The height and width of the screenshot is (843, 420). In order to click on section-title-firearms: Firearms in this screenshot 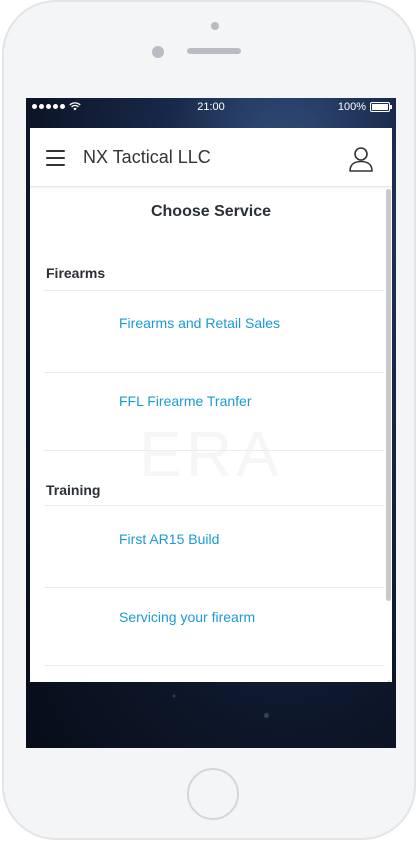, I will do `click(76, 273)`.